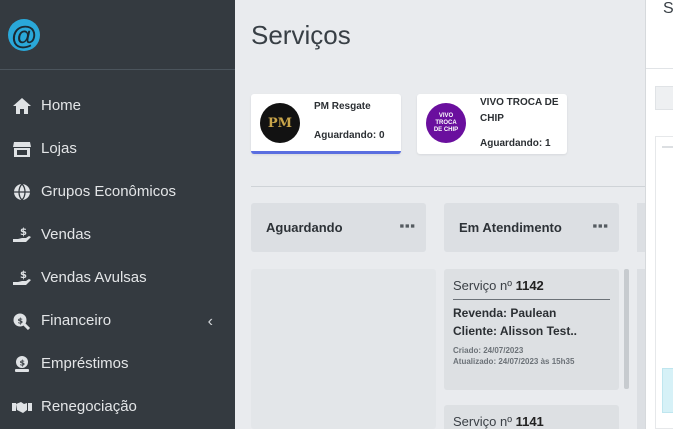 This screenshot has width=673, height=429. What do you see at coordinates (668, 8) in the screenshot?
I see `panel-title: S` at bounding box center [668, 8].